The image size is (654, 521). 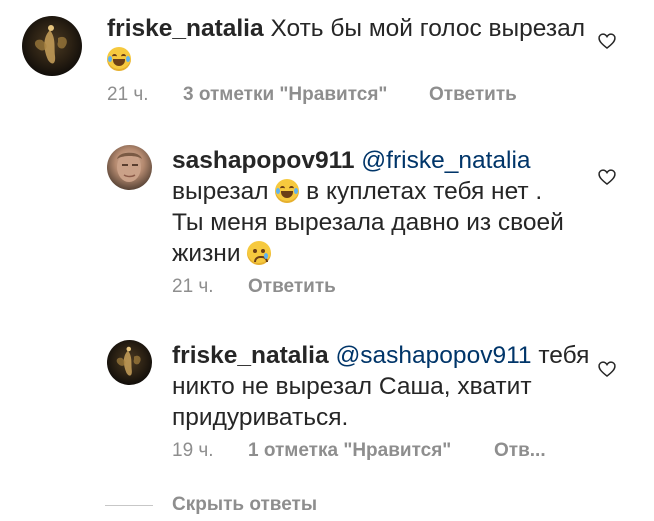 What do you see at coordinates (352, 386) in the screenshot?
I see `comment-text: никто не вырезал Саша, хватит` at bounding box center [352, 386].